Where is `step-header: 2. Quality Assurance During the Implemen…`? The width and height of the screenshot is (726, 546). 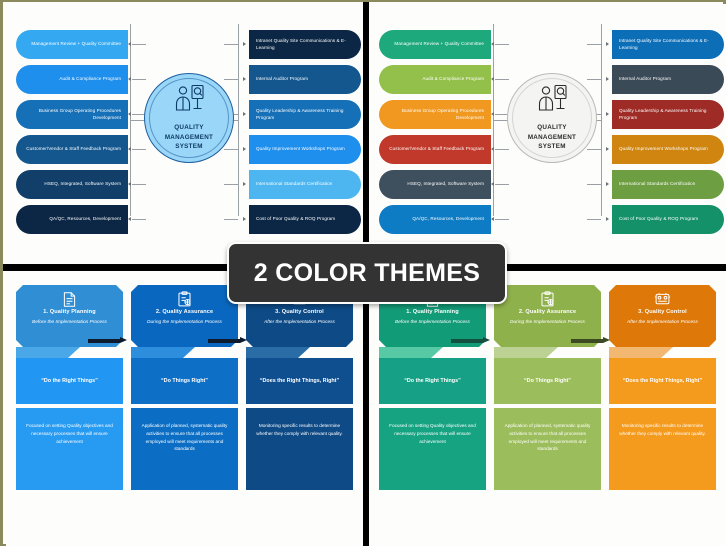 step-header: 2. Quality Assurance During the Implemen… is located at coordinates (547, 316).